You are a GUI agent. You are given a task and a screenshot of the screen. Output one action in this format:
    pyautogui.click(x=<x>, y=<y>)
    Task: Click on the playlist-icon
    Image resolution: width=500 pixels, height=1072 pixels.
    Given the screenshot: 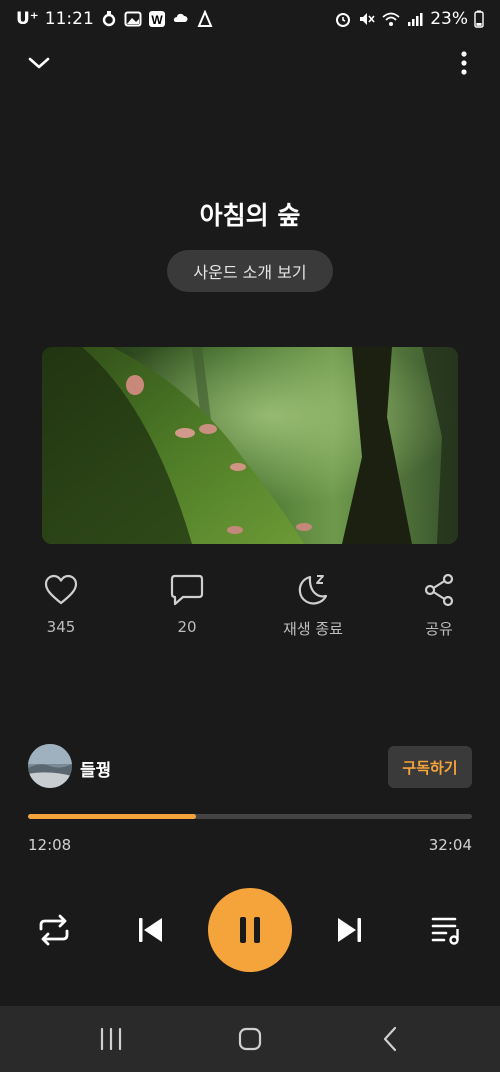 What is the action you would take?
    pyautogui.click(x=445, y=931)
    